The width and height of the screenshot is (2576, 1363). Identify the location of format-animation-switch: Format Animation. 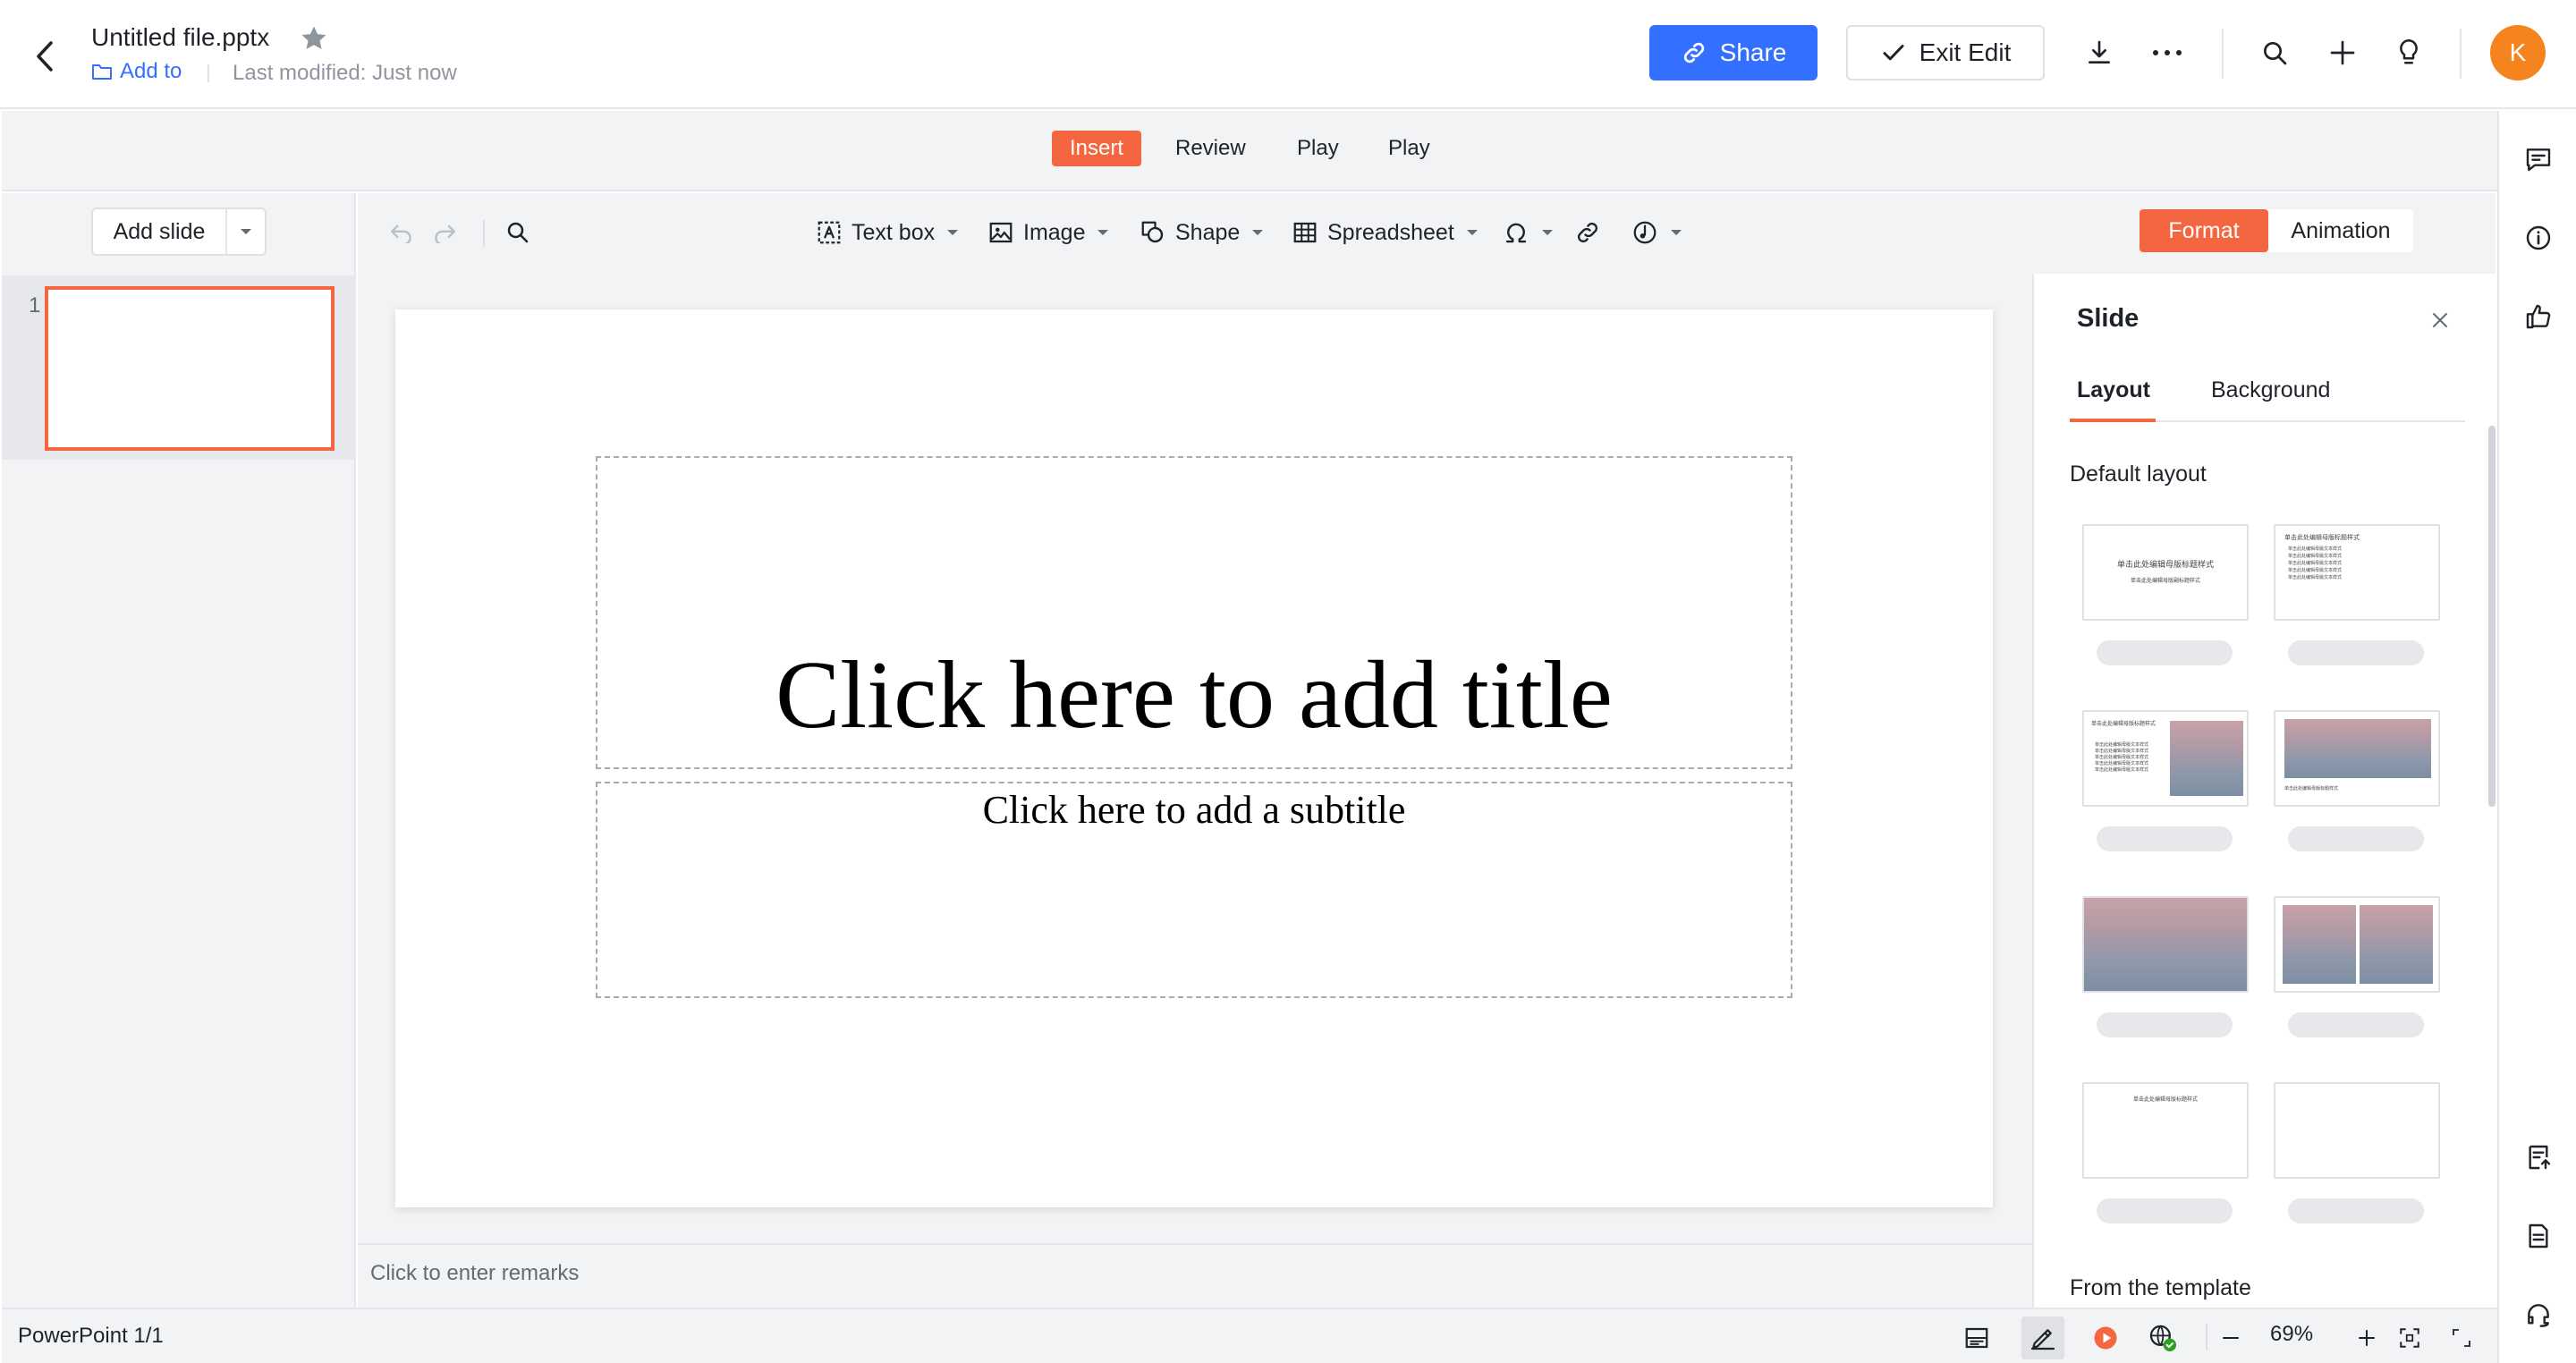
(2276, 231).